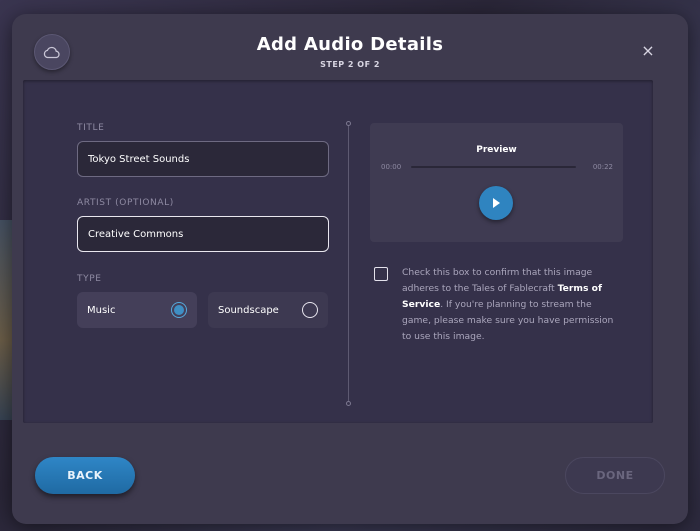 The width and height of the screenshot is (700, 531). What do you see at coordinates (136, 234) in the screenshot?
I see `artist-input-value: Creative Commons` at bounding box center [136, 234].